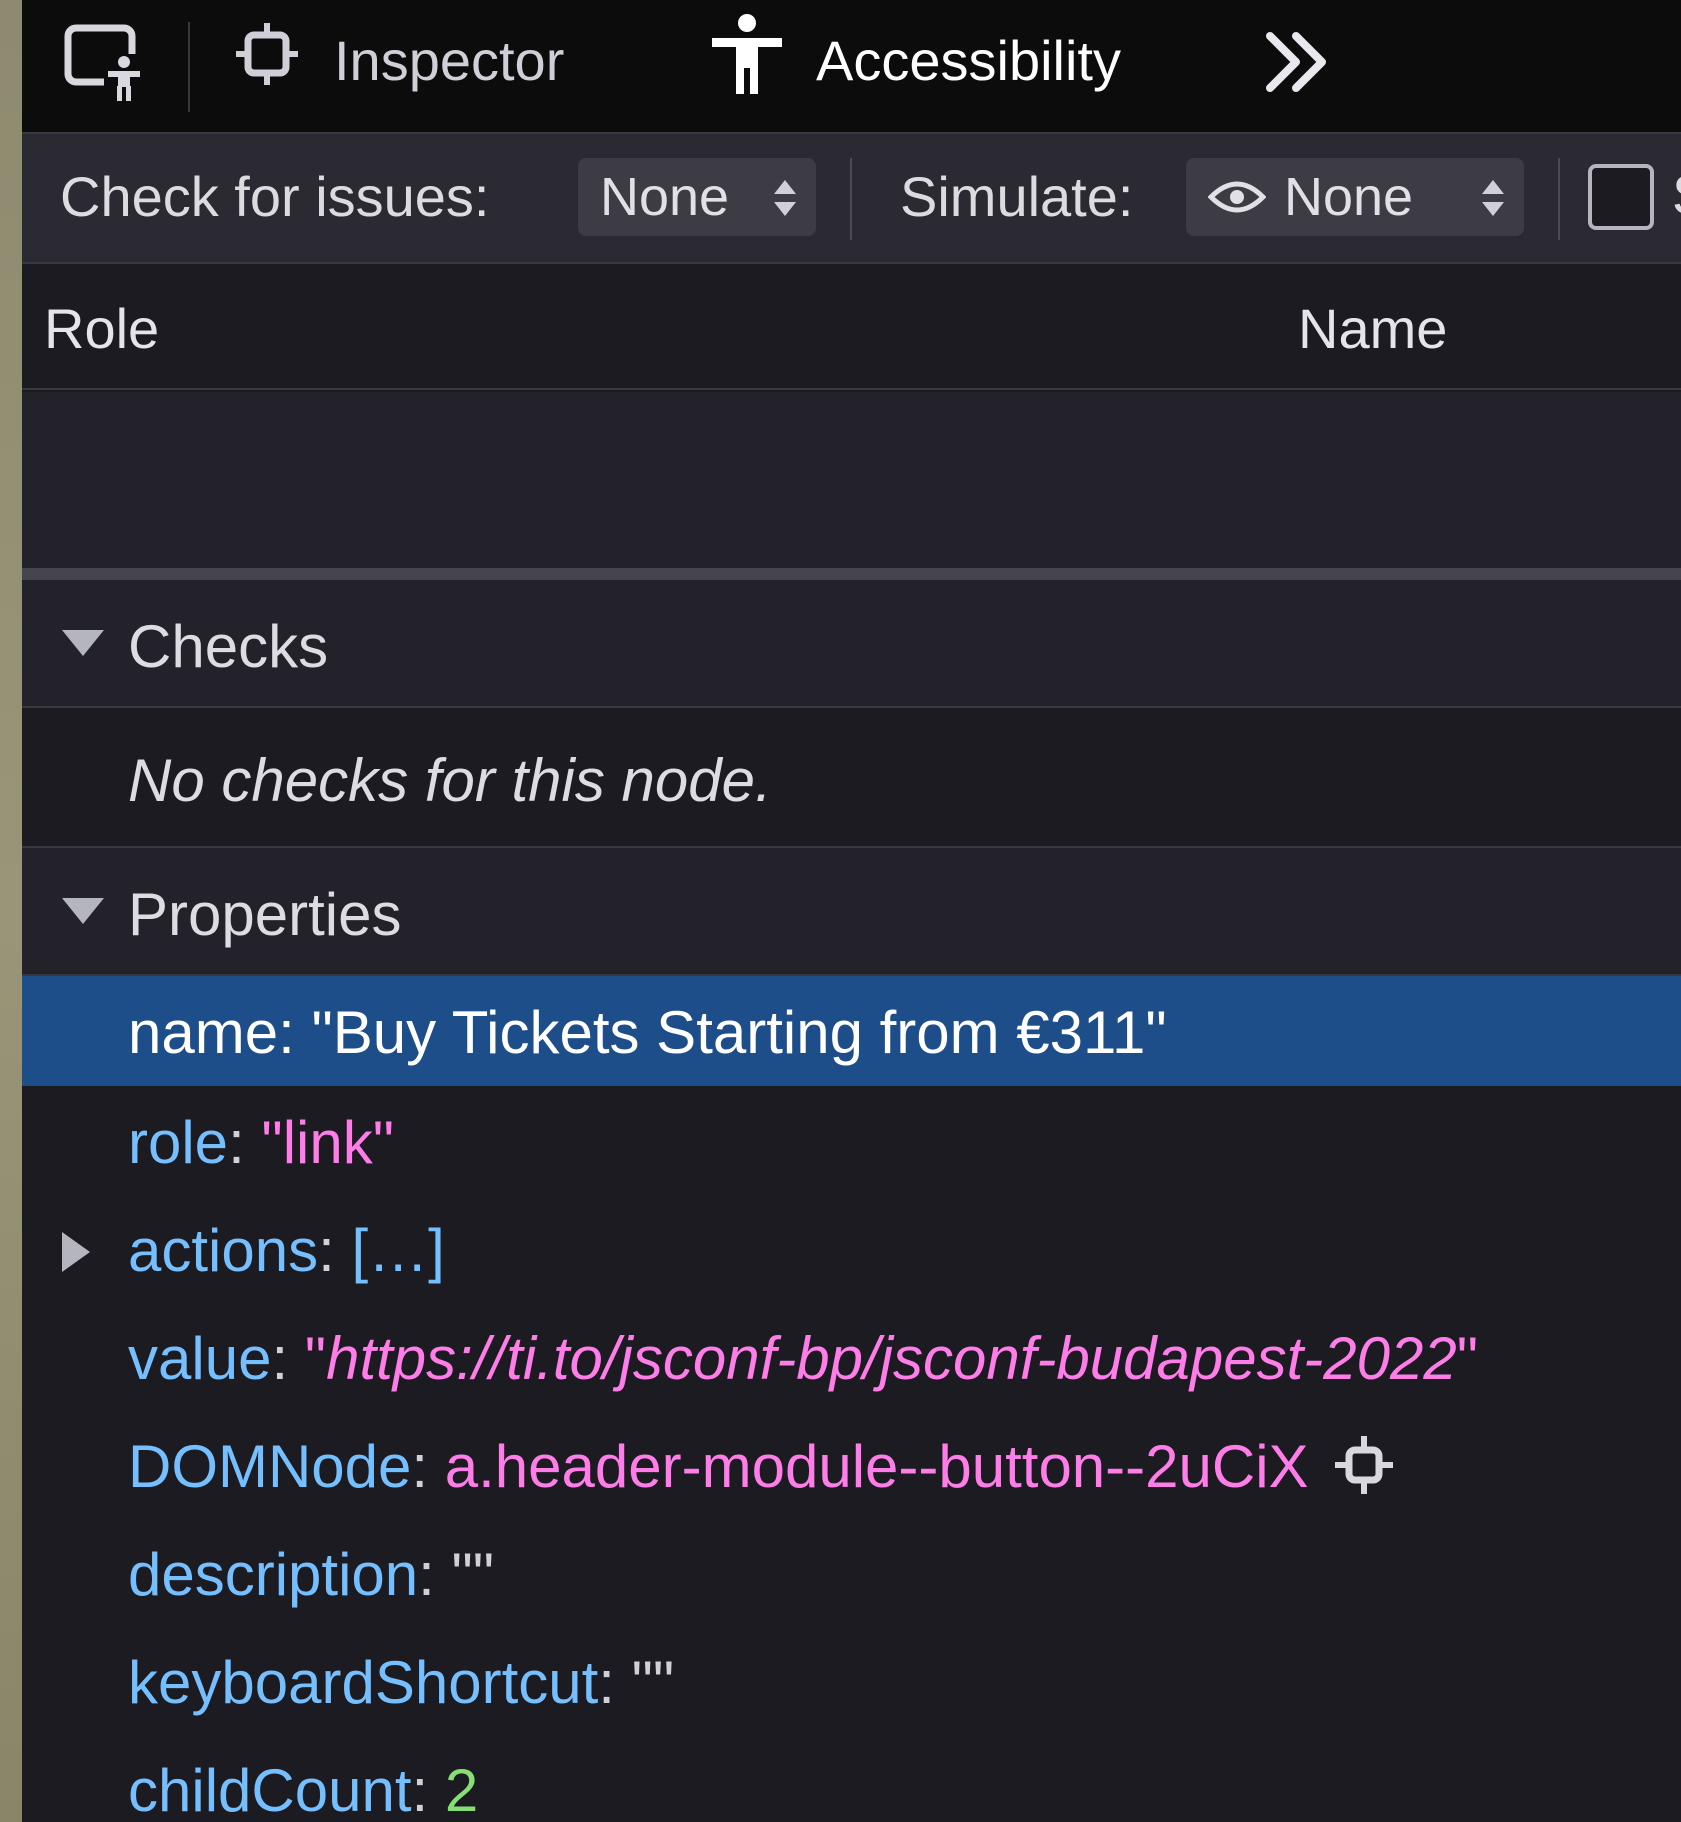 The height and width of the screenshot is (1822, 1681). What do you see at coordinates (315, 1358) in the screenshot?
I see `property-value-open-quote: "` at bounding box center [315, 1358].